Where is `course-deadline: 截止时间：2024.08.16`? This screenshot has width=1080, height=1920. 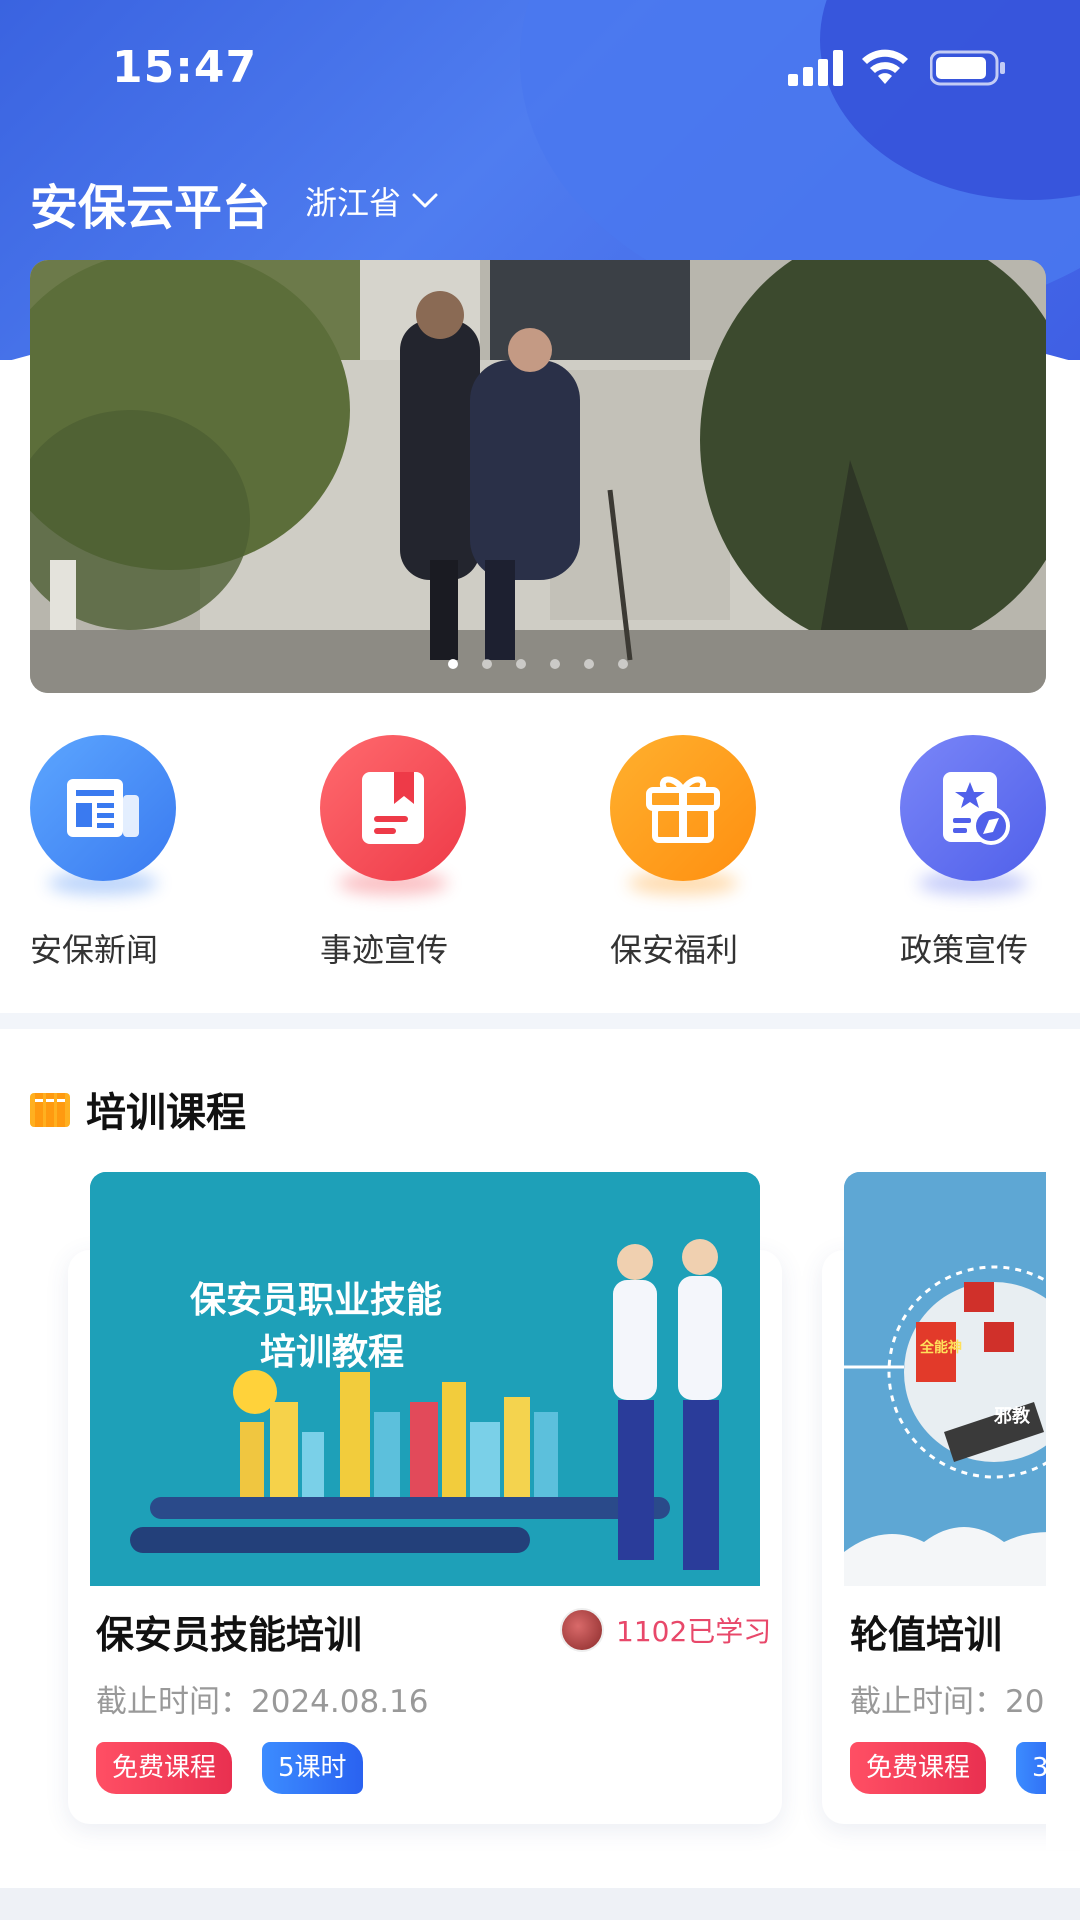 course-deadline: 截止时间：2024.08.16 is located at coordinates (262, 1702).